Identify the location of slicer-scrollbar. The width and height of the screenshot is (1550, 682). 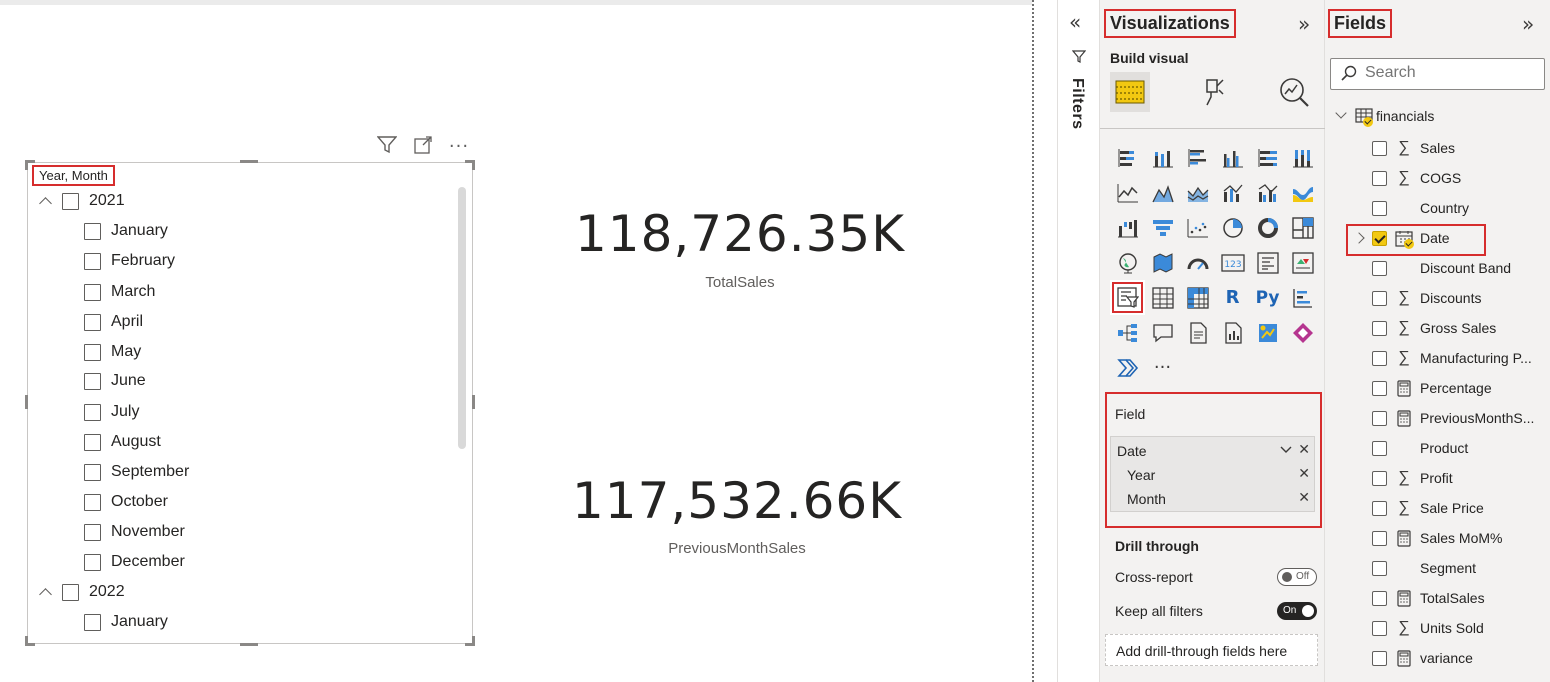
(462, 318).